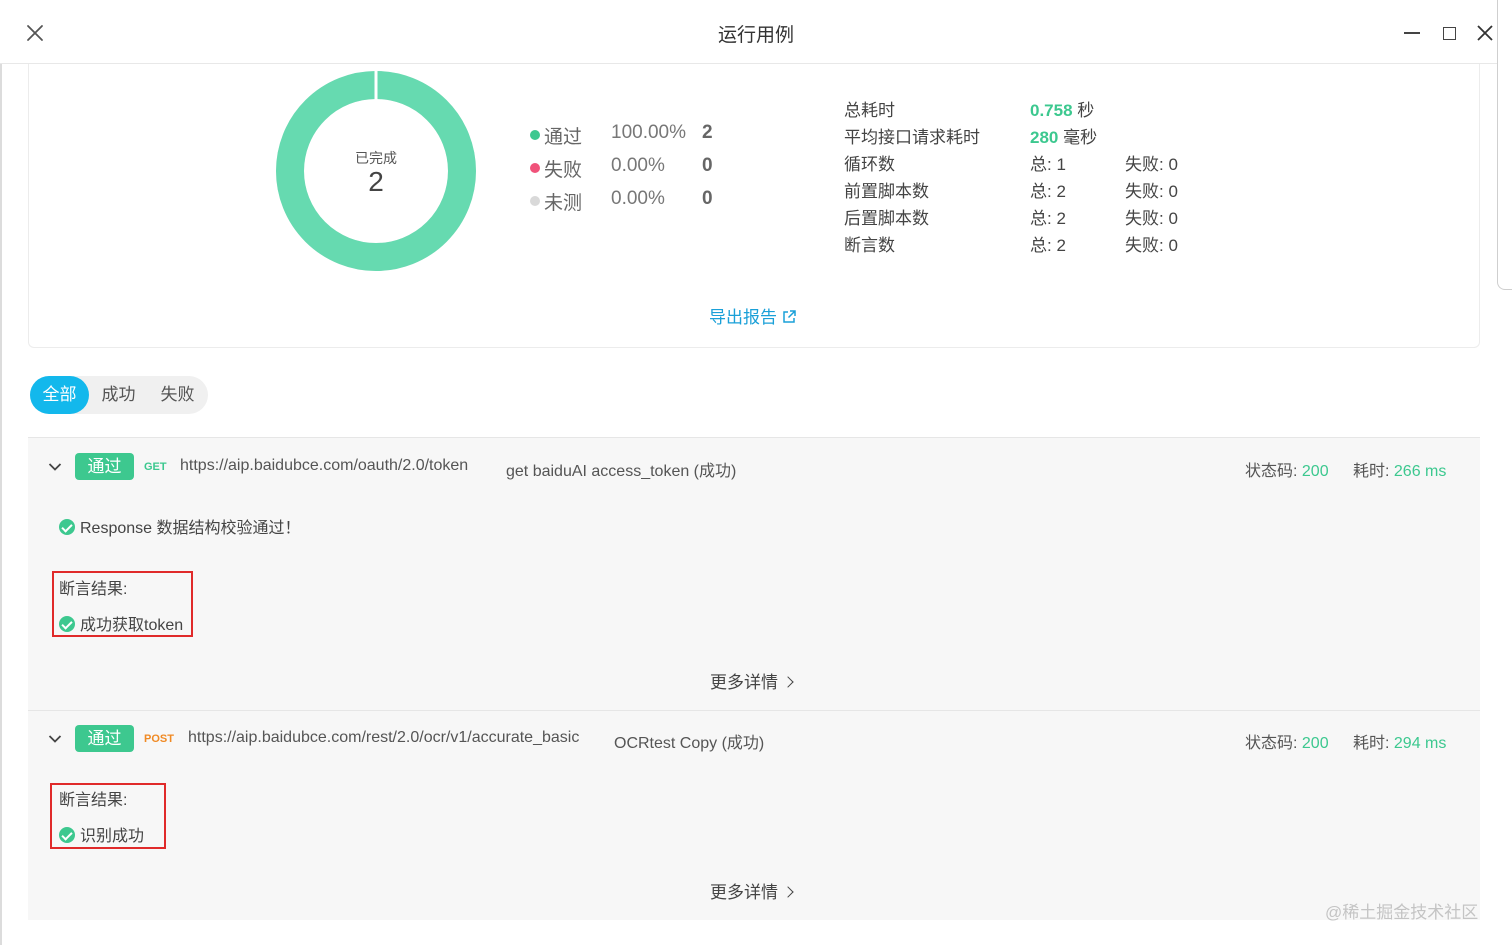 The image size is (1512, 945). I want to click on watermark: @稀土掘金技术社区, so click(1402, 912).